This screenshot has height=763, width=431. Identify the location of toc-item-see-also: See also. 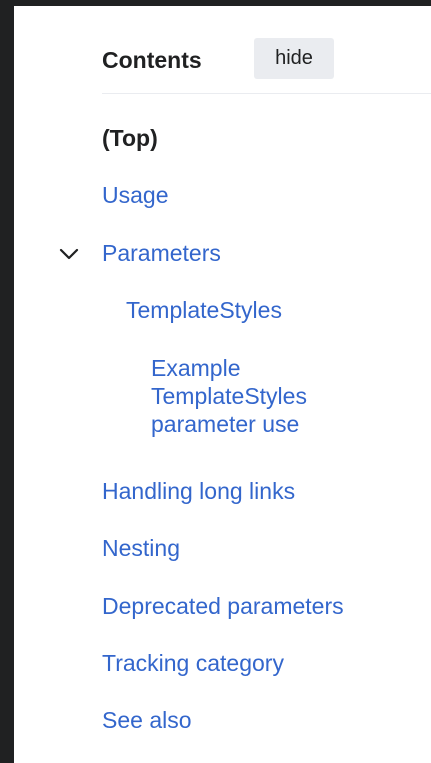
(147, 720).